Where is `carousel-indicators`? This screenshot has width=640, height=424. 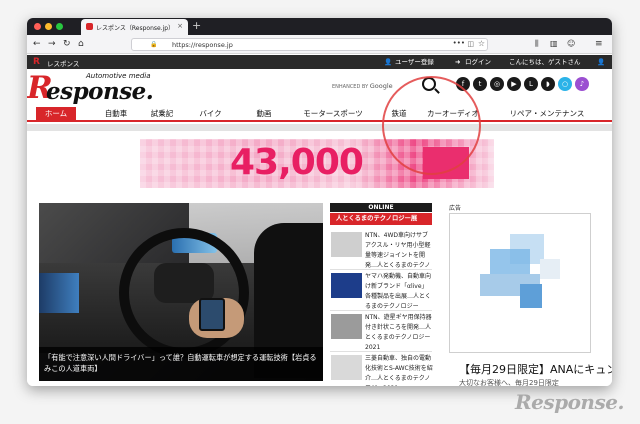 carousel-indicators is located at coordinates (79, 385).